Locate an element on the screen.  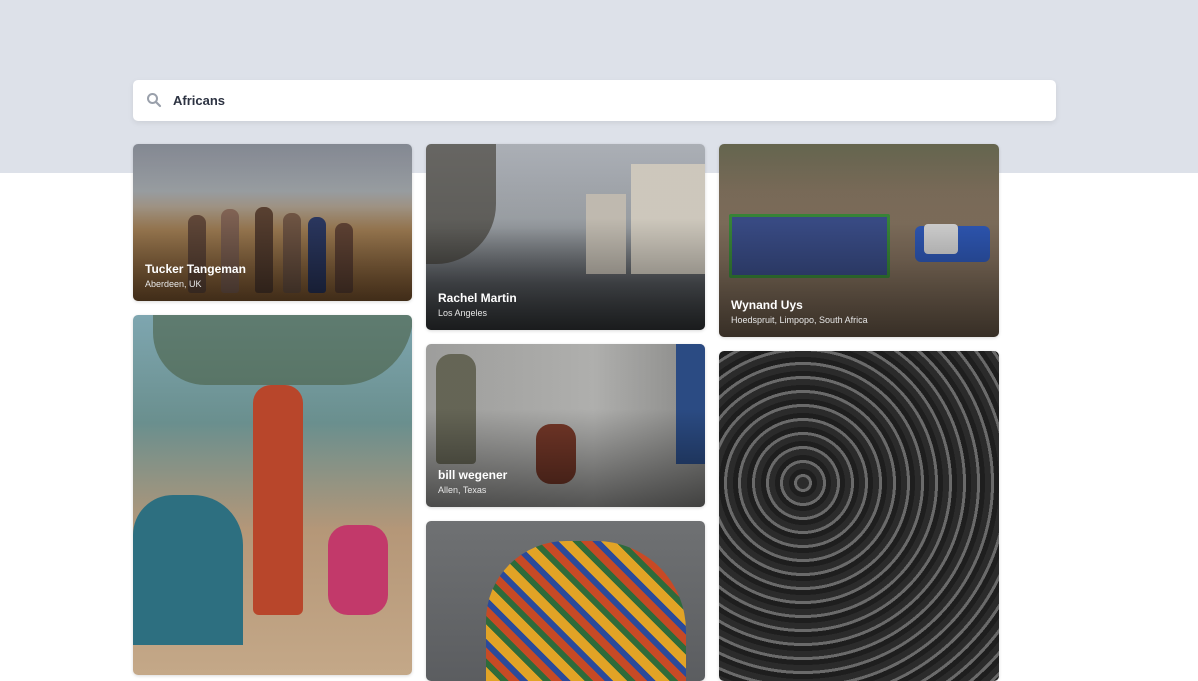
search-icon is located at coordinates (154, 100).